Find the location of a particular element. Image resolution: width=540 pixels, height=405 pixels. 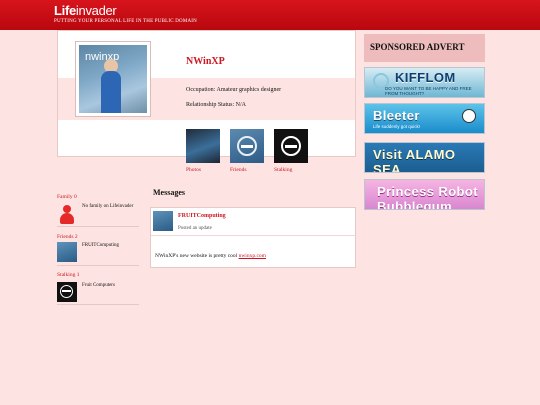

stalking-logo-icon is located at coordinates (291, 146).